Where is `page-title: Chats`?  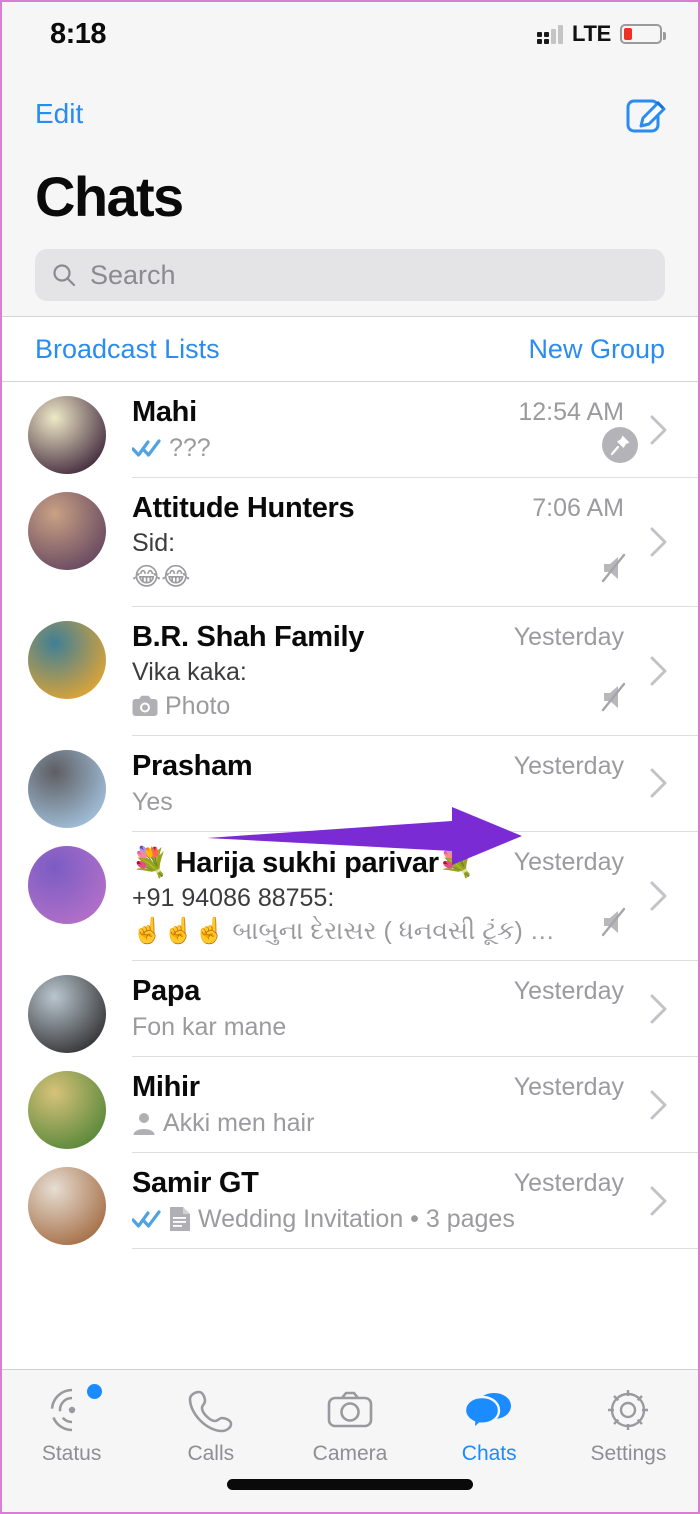
page-title: Chats is located at coordinates (109, 196).